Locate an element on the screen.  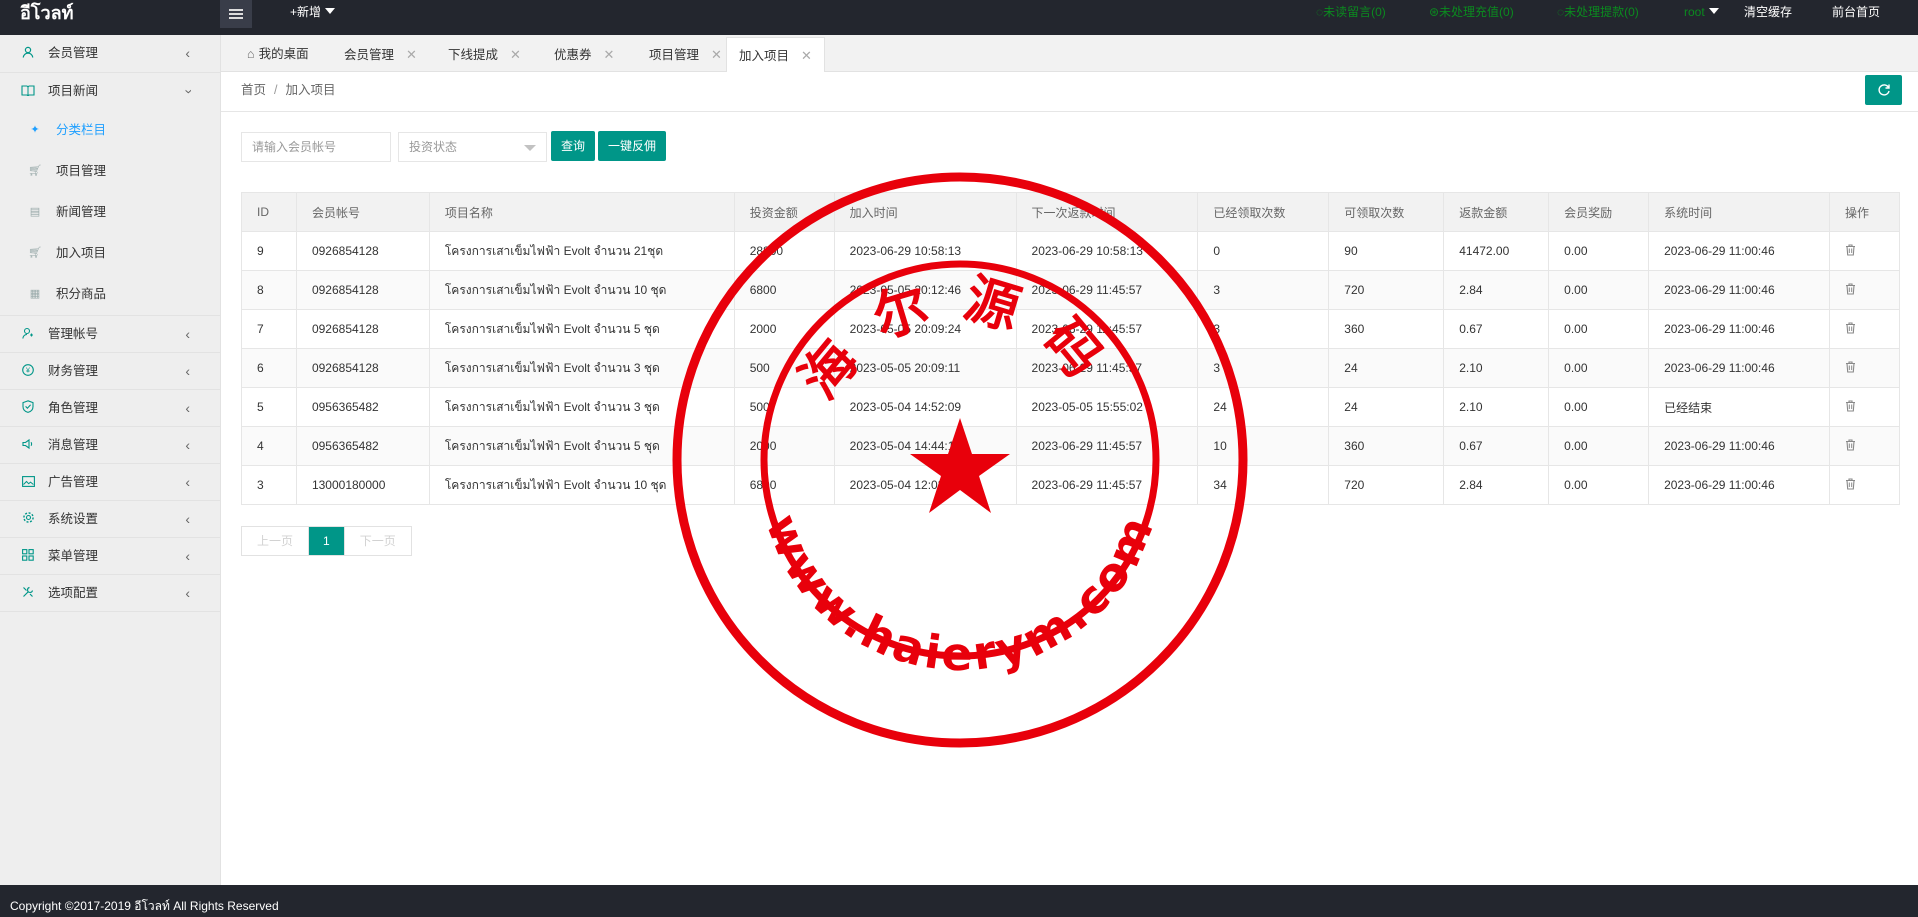
unprocessed-recharge-link: ⊛未处理充值(0) is located at coordinates (1471, 12).